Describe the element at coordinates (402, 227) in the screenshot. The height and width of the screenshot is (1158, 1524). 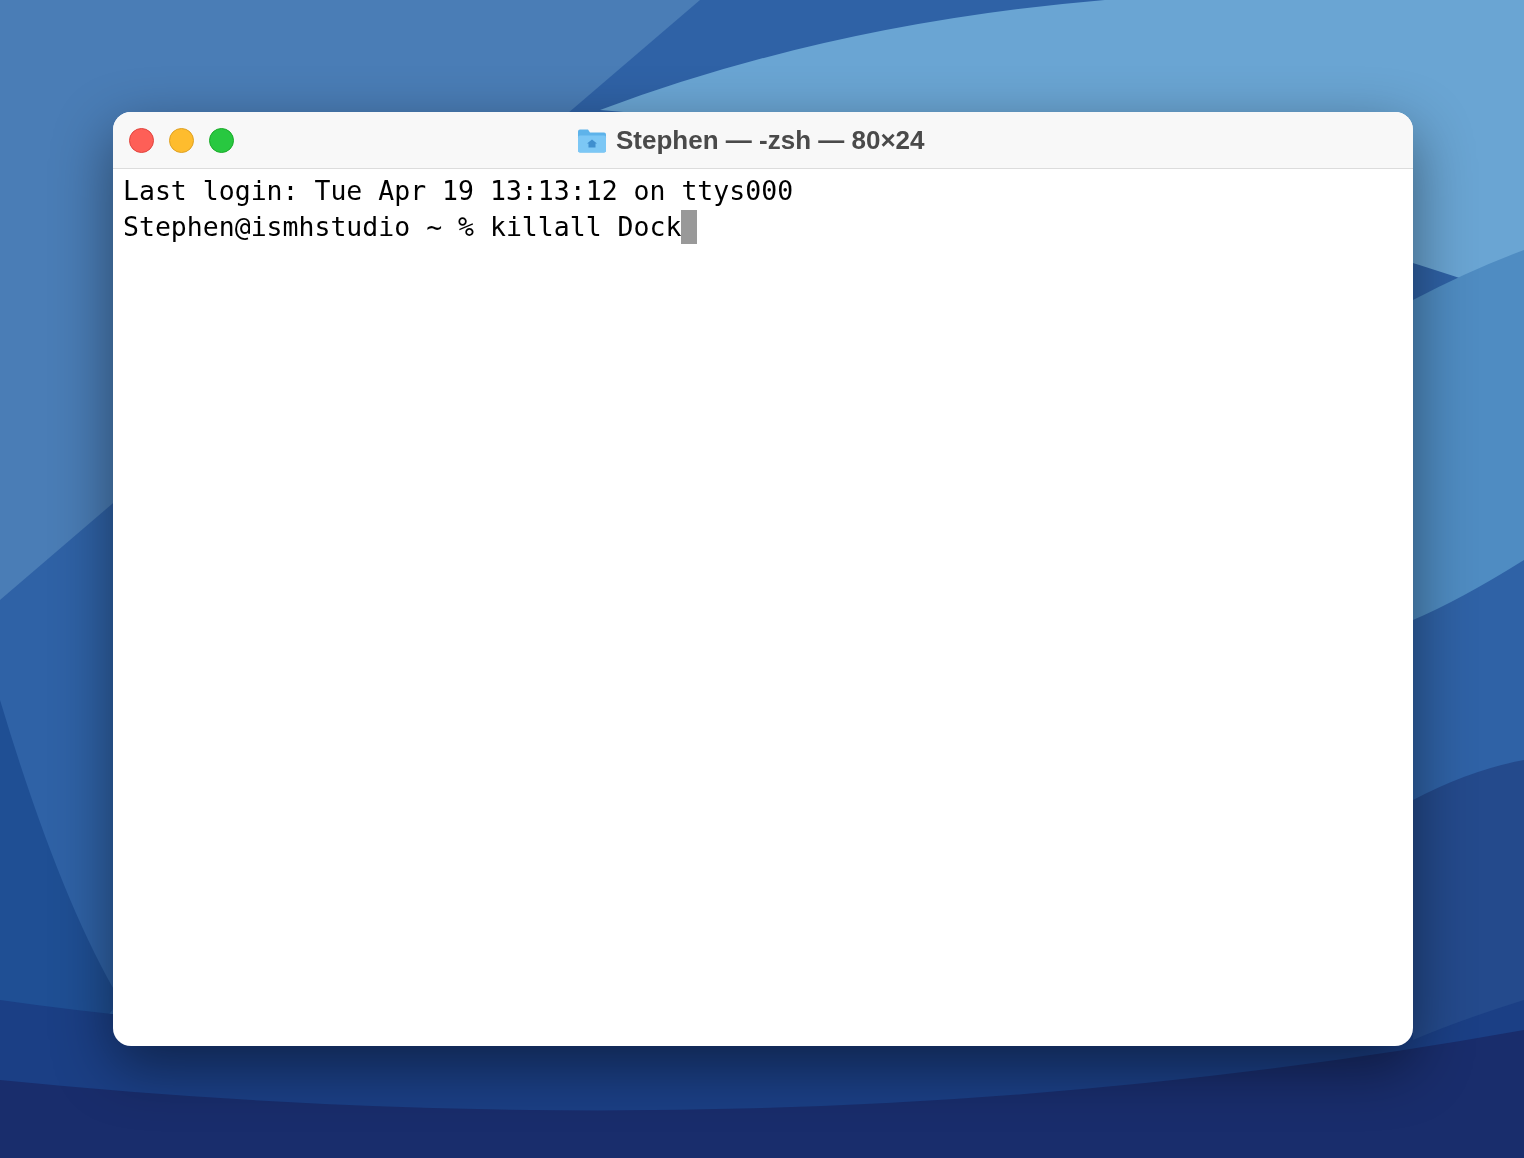
I see `terminal-line: Stephen@ismhstudio ~ % killall Dock` at that location.